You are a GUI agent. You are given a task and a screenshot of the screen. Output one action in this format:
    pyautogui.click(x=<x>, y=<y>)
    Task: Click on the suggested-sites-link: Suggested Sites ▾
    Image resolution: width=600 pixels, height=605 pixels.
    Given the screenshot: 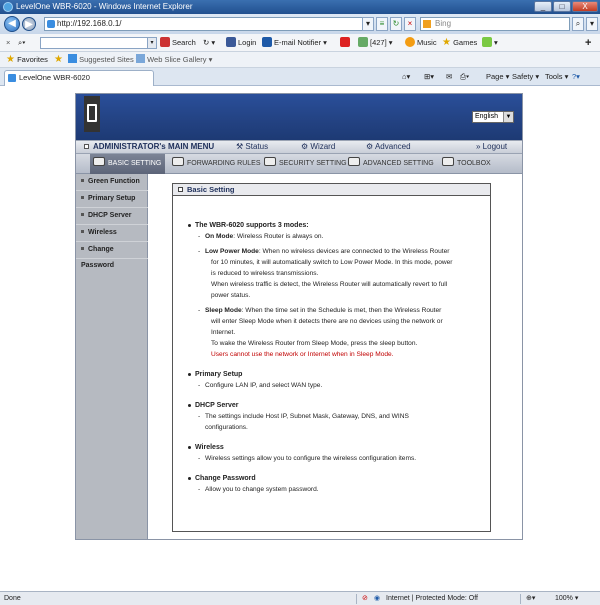 What is the action you would take?
    pyautogui.click(x=104, y=60)
    